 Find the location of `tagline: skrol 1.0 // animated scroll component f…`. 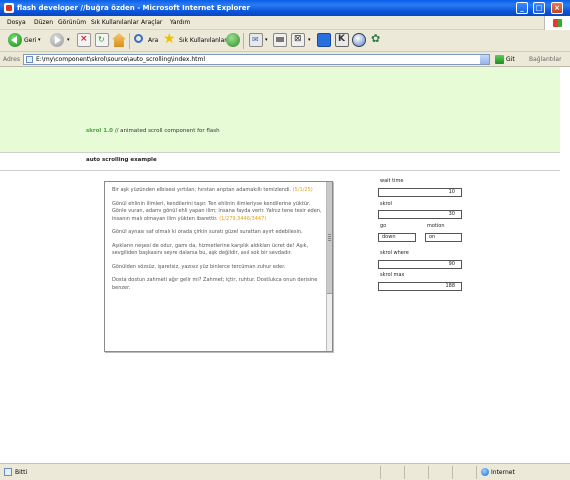

tagline: skrol 1.0 // animated scroll component f… is located at coordinates (153, 131).